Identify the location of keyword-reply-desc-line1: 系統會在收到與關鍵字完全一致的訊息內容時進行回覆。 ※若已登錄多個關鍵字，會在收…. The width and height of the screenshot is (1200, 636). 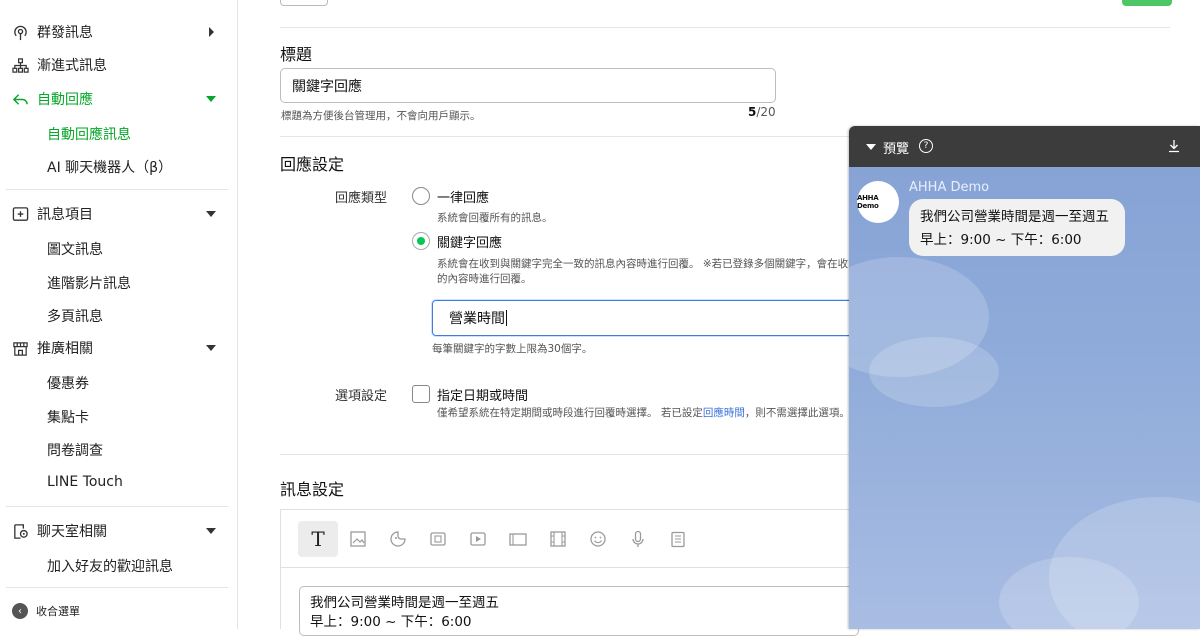
(648, 264).